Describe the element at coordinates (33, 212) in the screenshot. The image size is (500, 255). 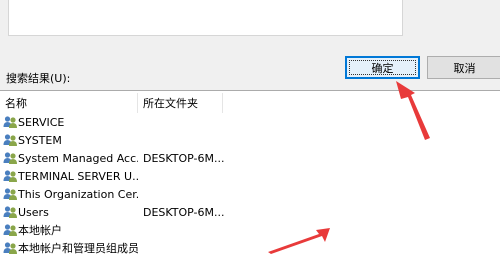
I see `row-name: Users` at that location.